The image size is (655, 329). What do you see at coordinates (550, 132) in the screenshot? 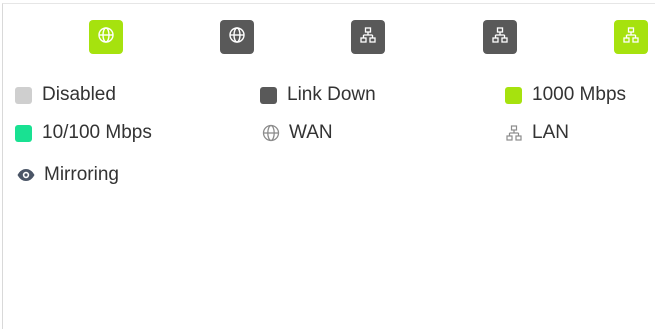
I see `legend-lan-label: LAN` at bounding box center [550, 132].